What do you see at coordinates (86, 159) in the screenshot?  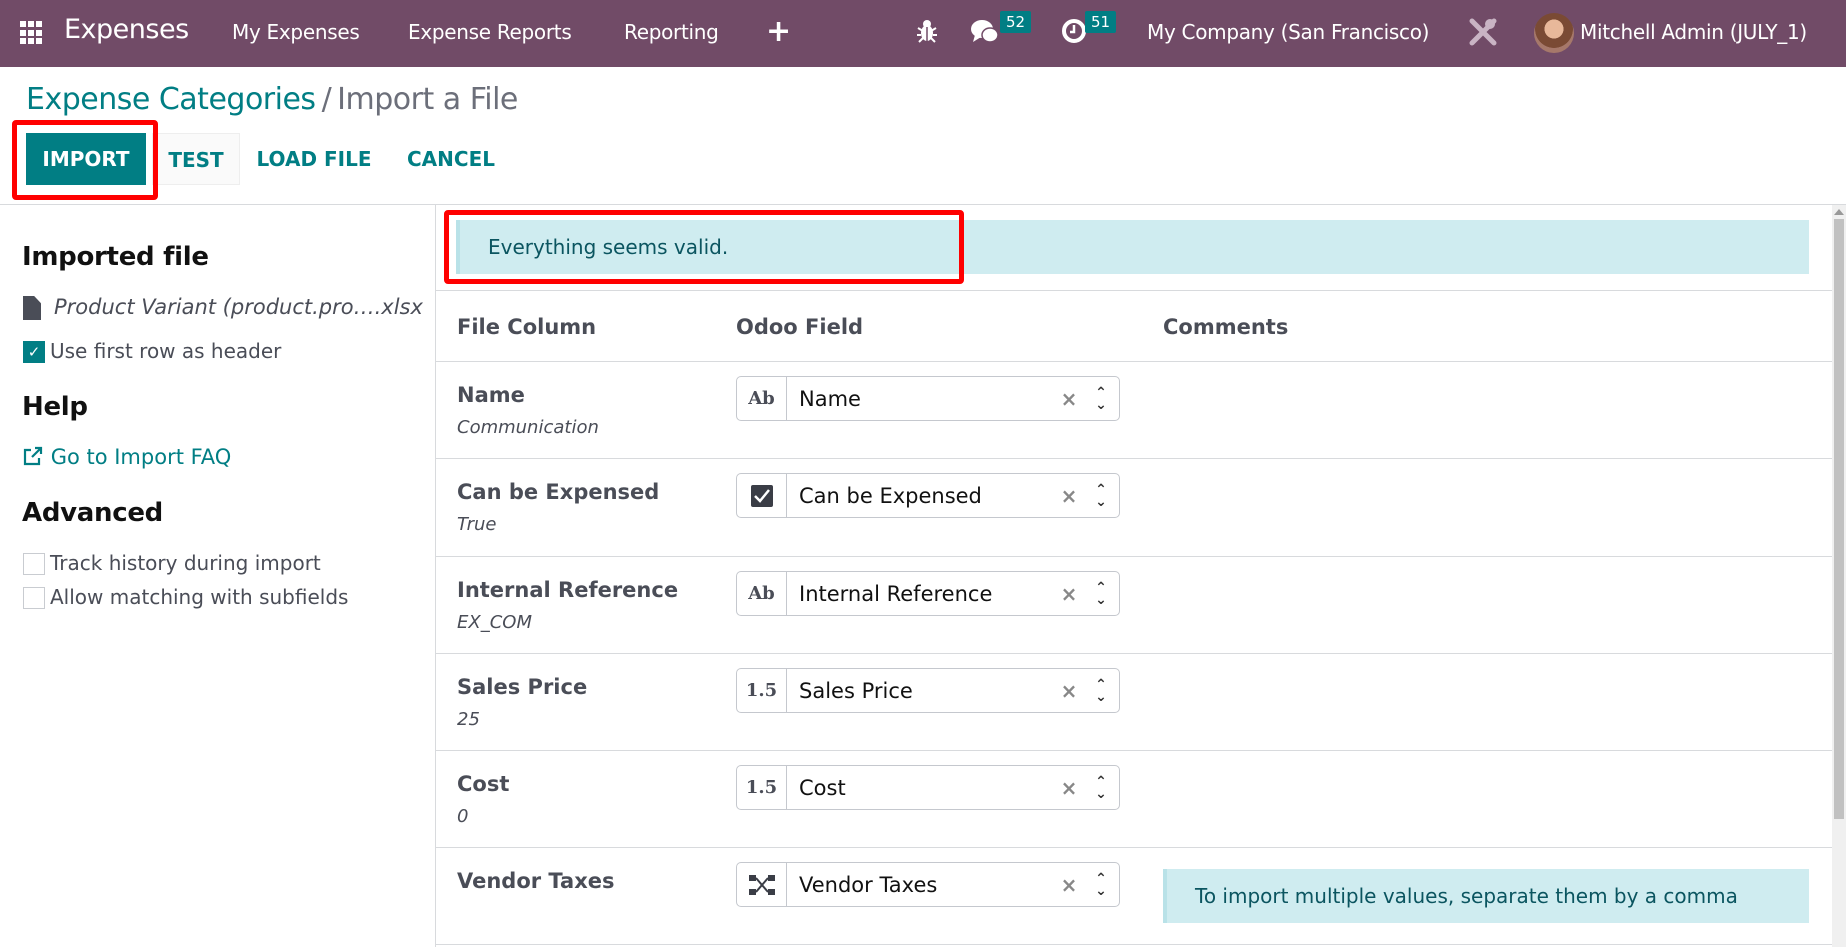 I see `import-button: IMPORT` at bounding box center [86, 159].